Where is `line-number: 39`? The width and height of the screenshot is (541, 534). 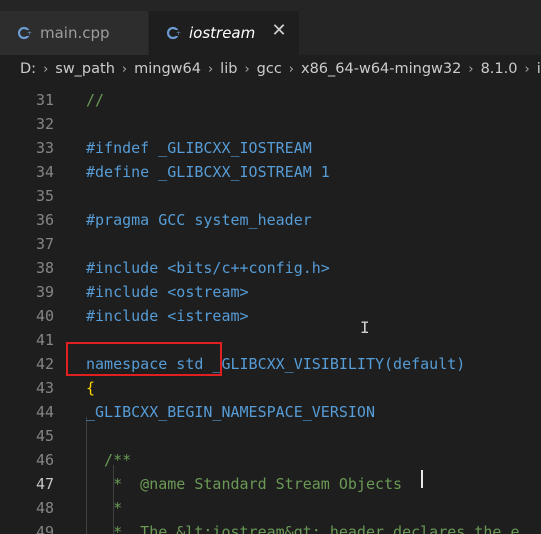
line-number: 39 is located at coordinates (44, 292).